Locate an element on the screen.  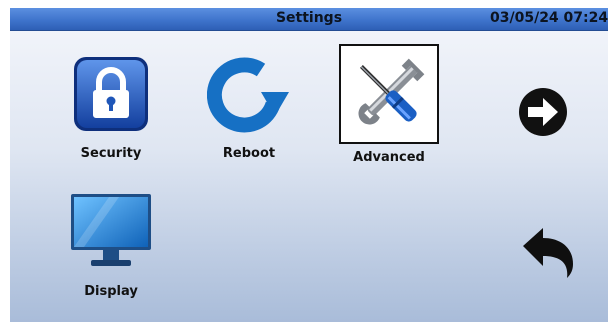
padlock-icon is located at coordinates (111, 94).